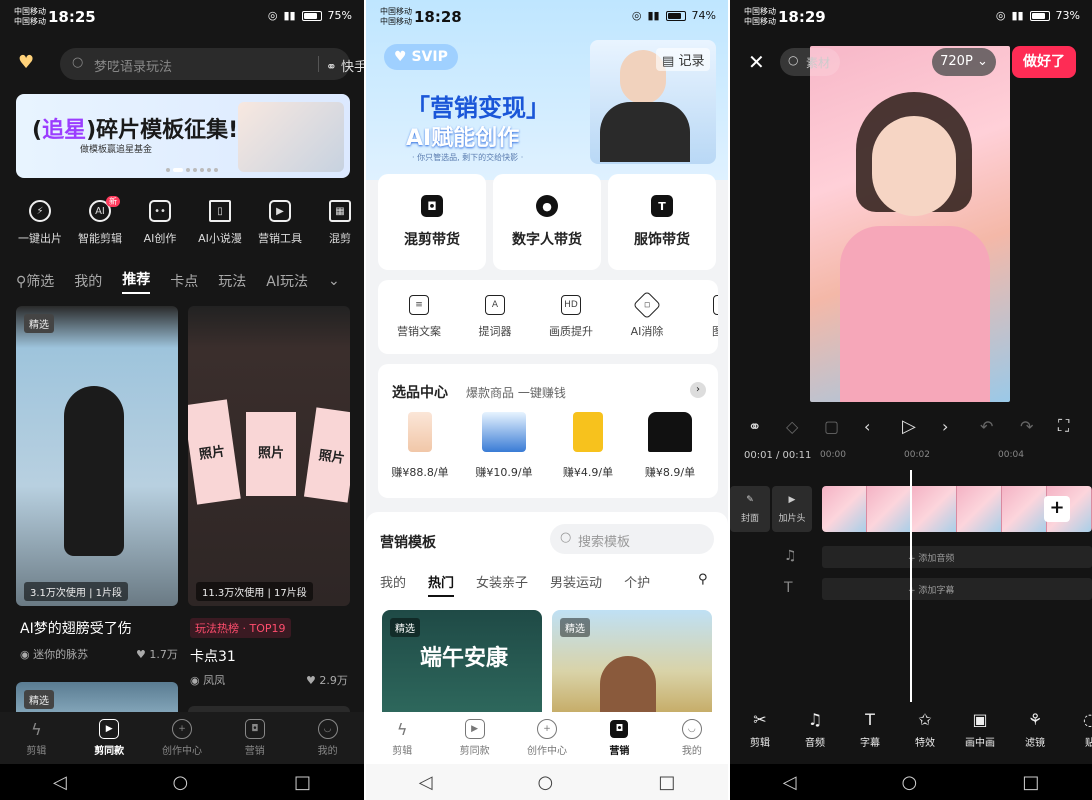  I want to click on tab-hot: 热门, so click(441, 584).